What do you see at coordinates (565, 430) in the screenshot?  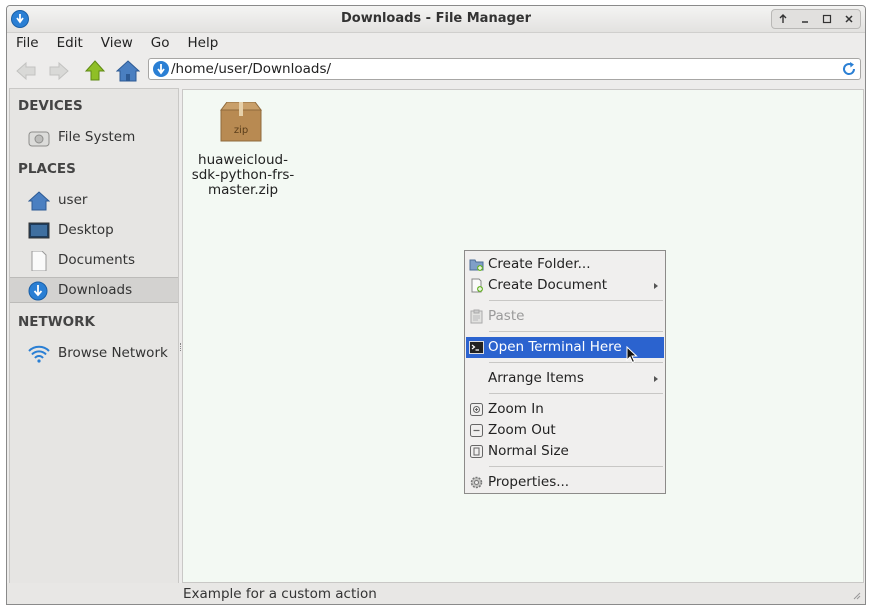 I see `menu-item-zoom-out: Zoom Out` at bounding box center [565, 430].